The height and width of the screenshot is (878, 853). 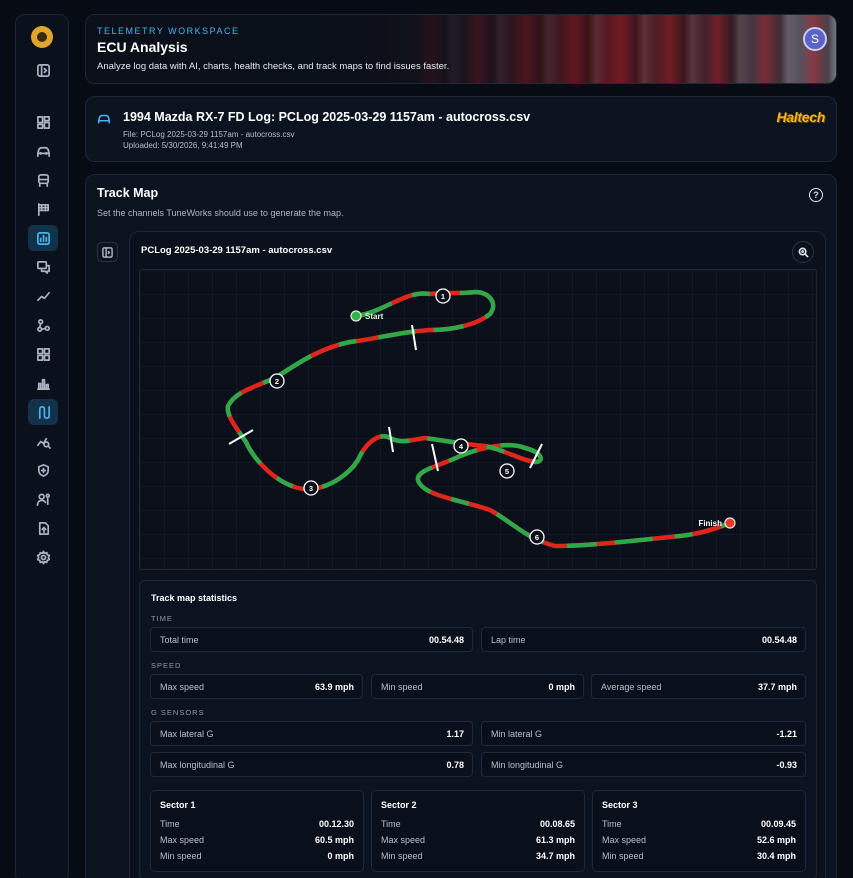 What do you see at coordinates (786, 734) in the screenshot?
I see `stat-value: -1.21` at bounding box center [786, 734].